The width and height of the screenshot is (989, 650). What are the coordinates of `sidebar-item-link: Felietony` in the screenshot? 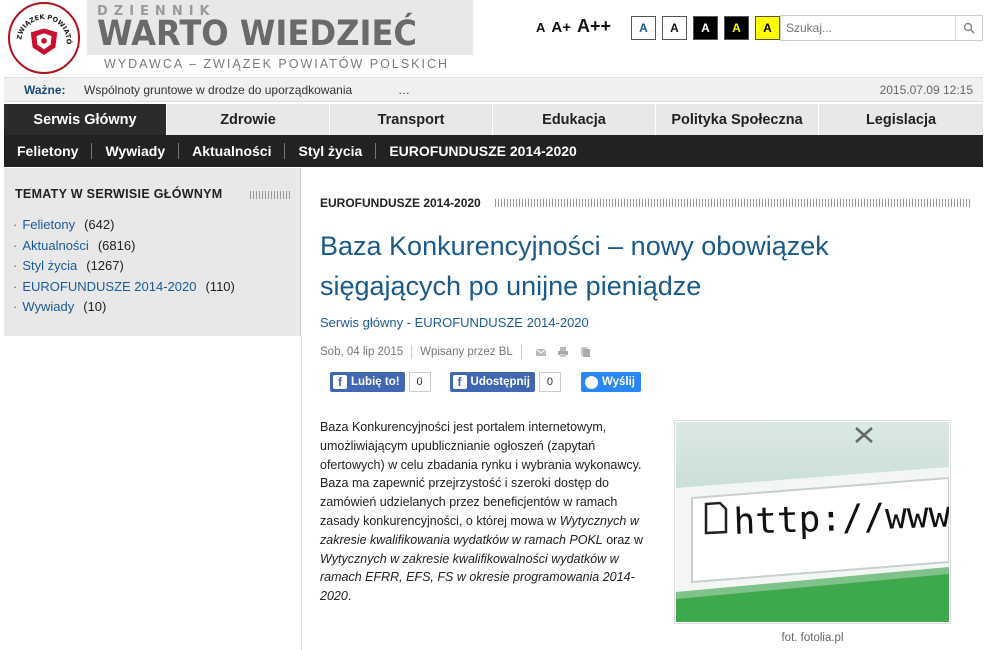 It's located at (48, 227).